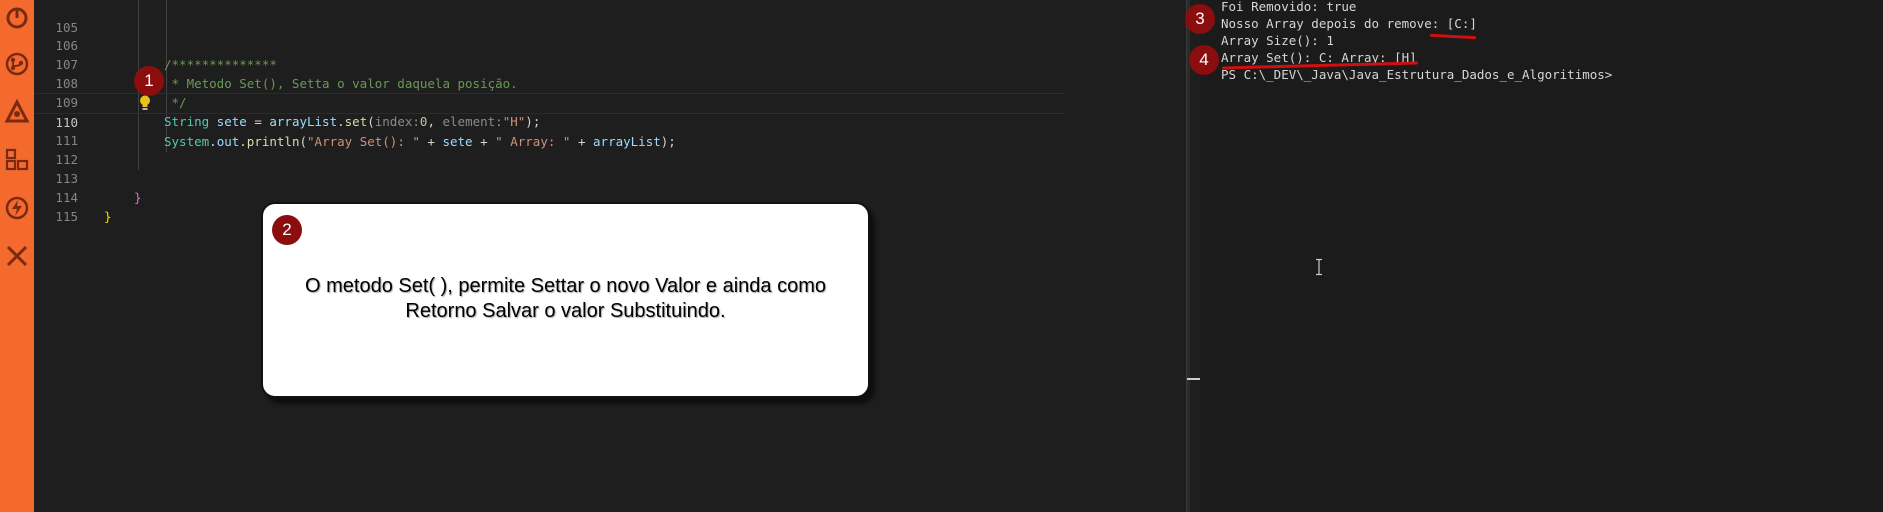 The width and height of the screenshot is (1883, 512). What do you see at coordinates (549, 149) in the screenshot?
I see `code-line-112: 112` at bounding box center [549, 149].